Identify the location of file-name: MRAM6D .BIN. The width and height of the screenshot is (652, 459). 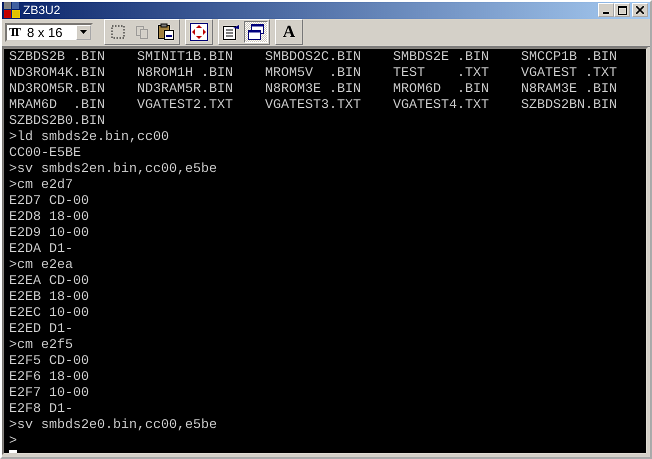
(57, 106).